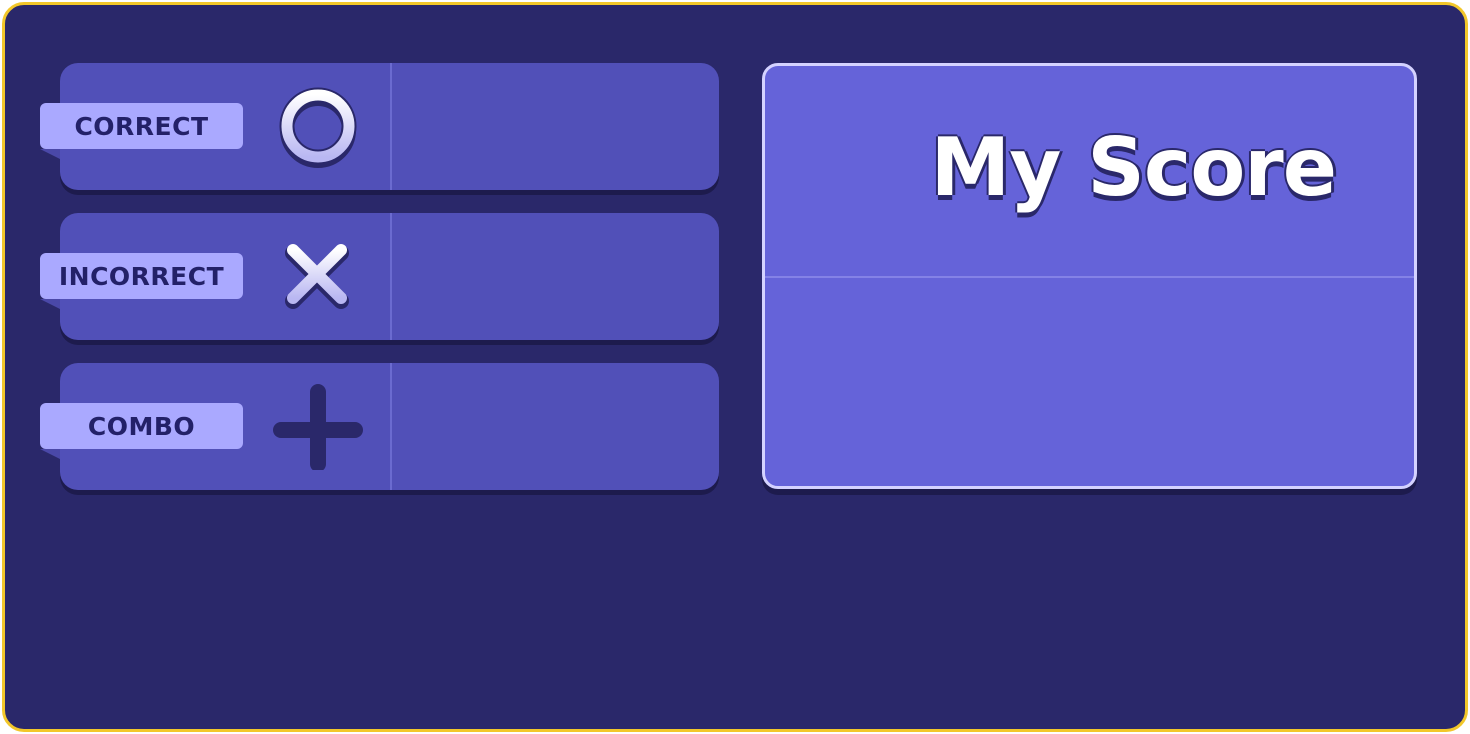  Describe the element at coordinates (555, 276) in the screenshot. I see `stat-value-incorrect` at that location.